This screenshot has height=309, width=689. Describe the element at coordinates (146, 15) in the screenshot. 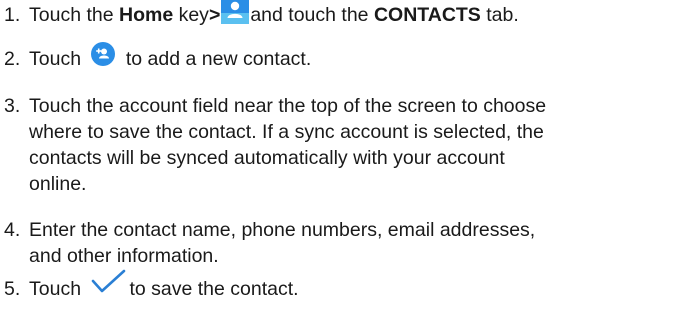

I see `home-key-label: Home` at that location.